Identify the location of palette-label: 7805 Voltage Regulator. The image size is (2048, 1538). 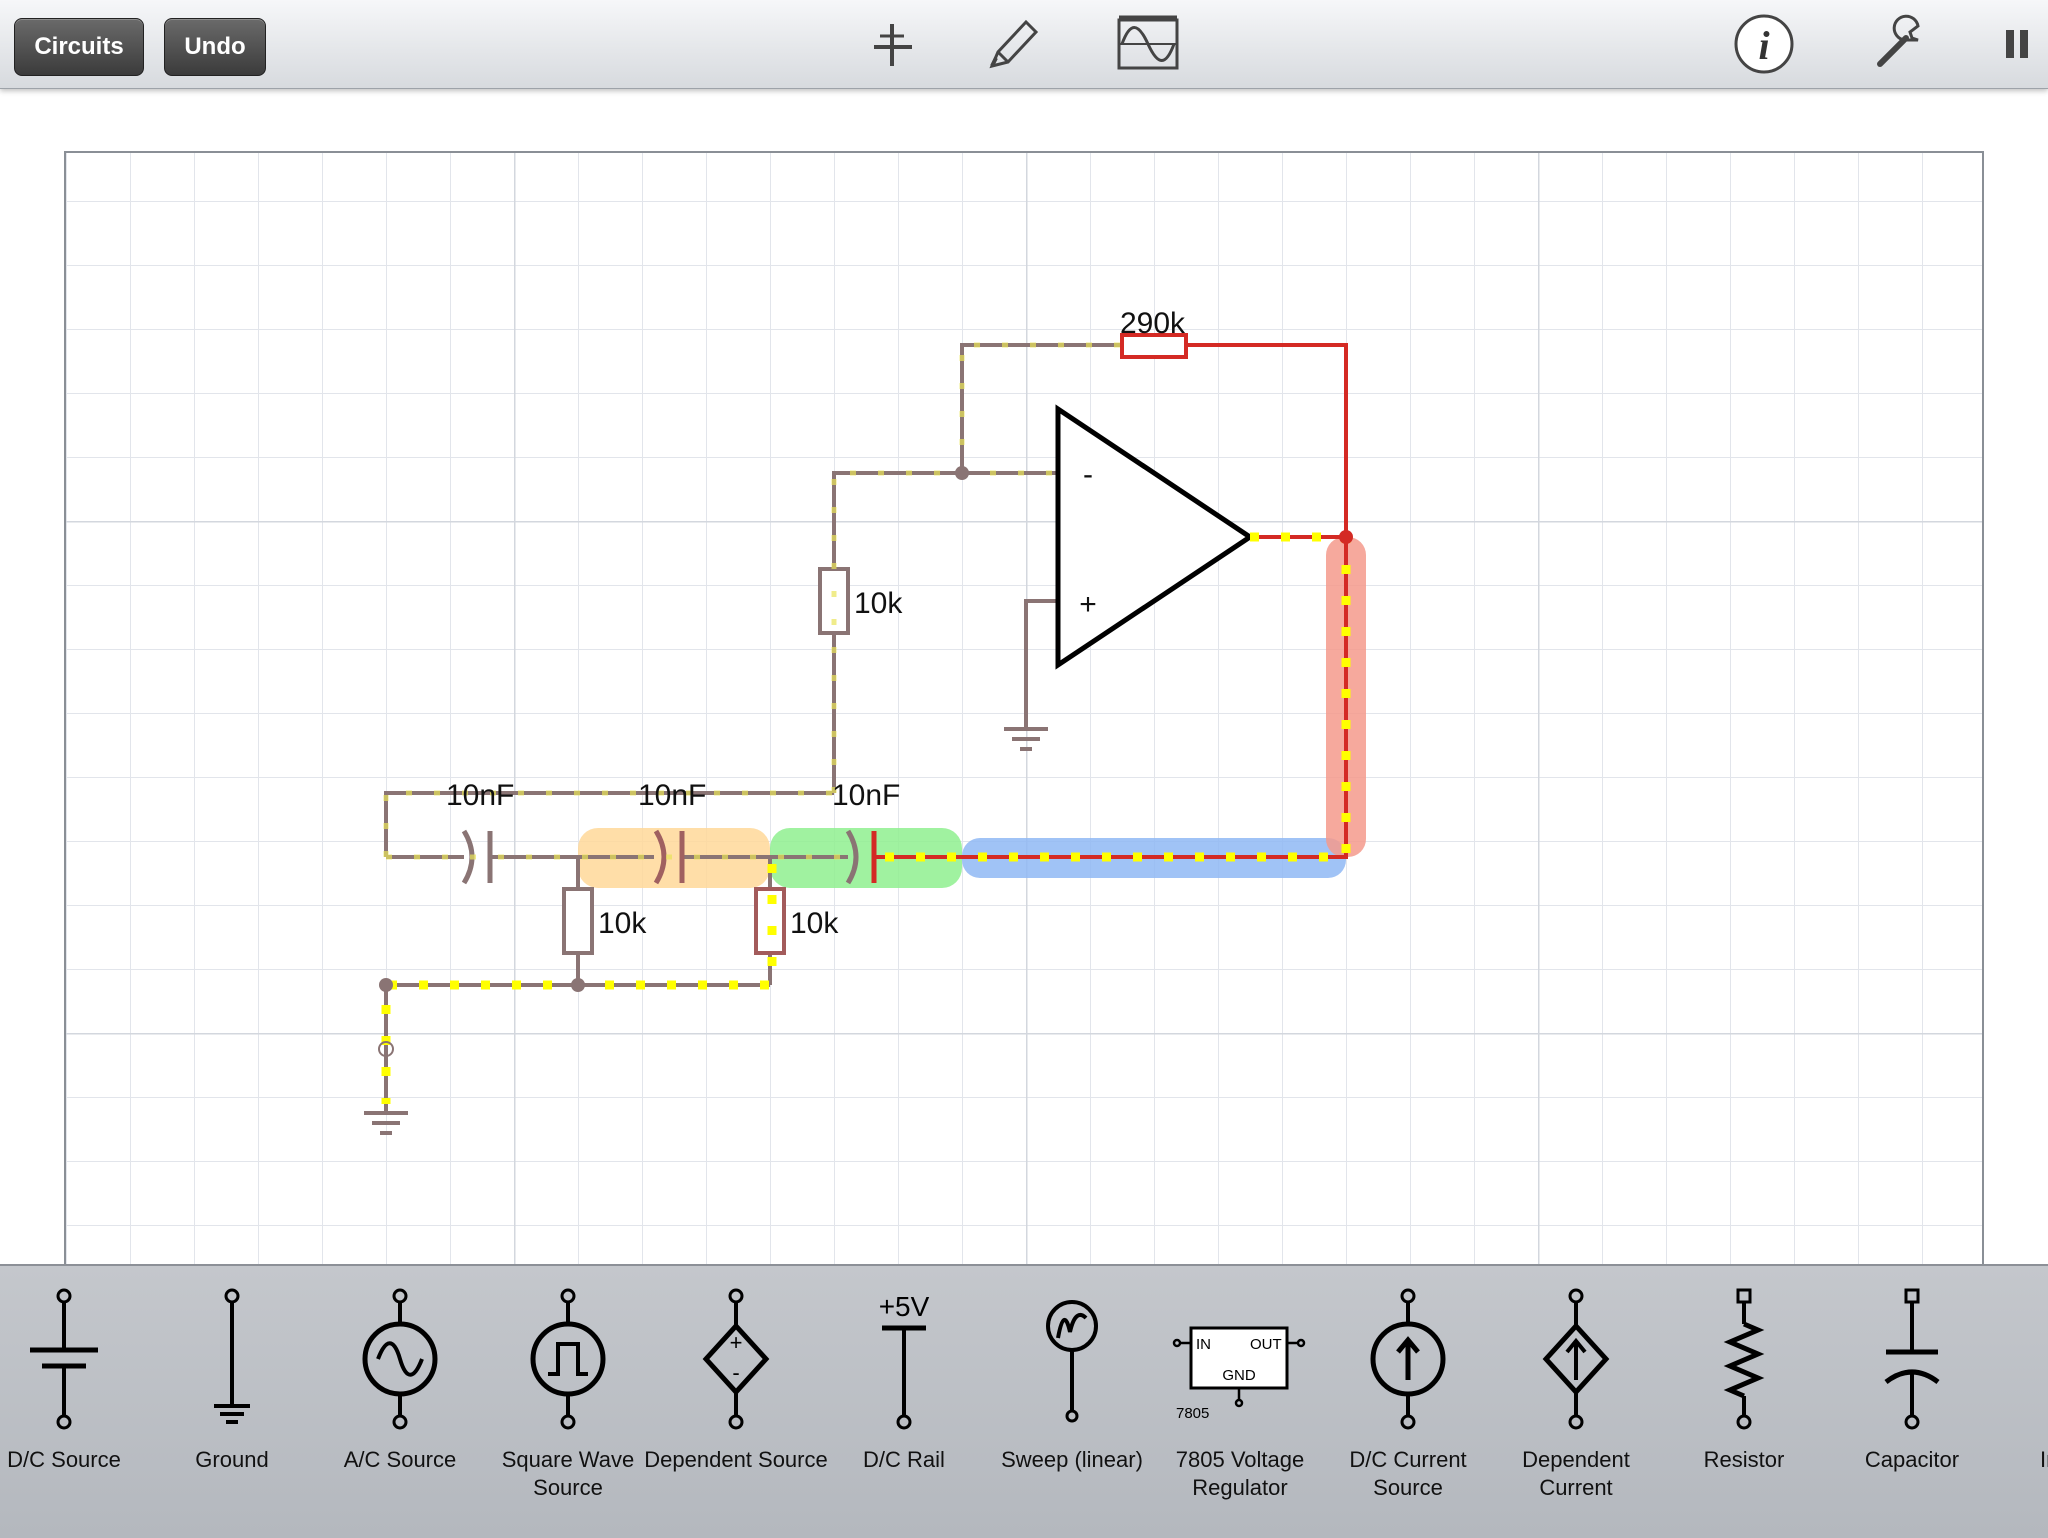
(1240, 1473).